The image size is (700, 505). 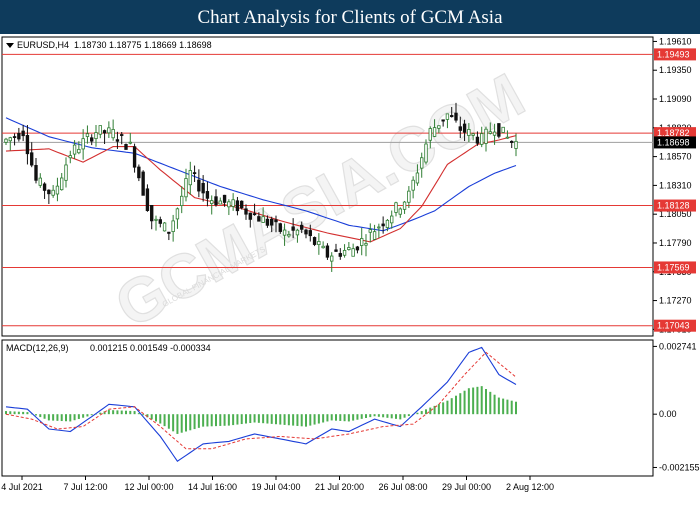 I want to click on level-price-label: 1.18128, so click(x=673, y=206).